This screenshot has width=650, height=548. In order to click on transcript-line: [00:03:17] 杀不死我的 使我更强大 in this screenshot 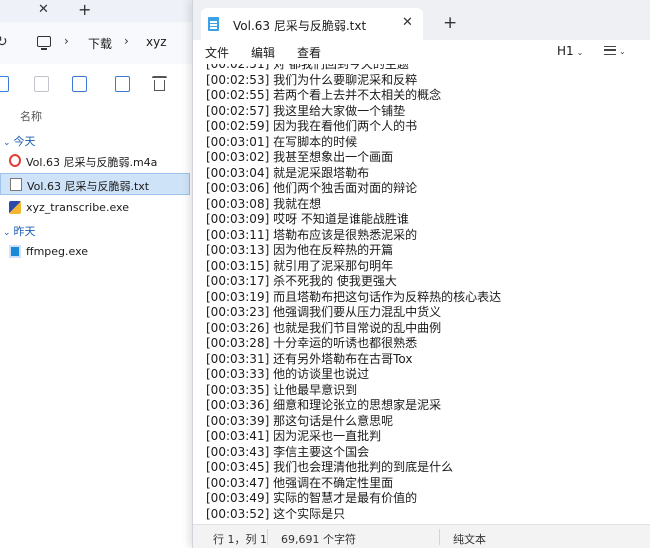, I will do `click(301, 281)`.